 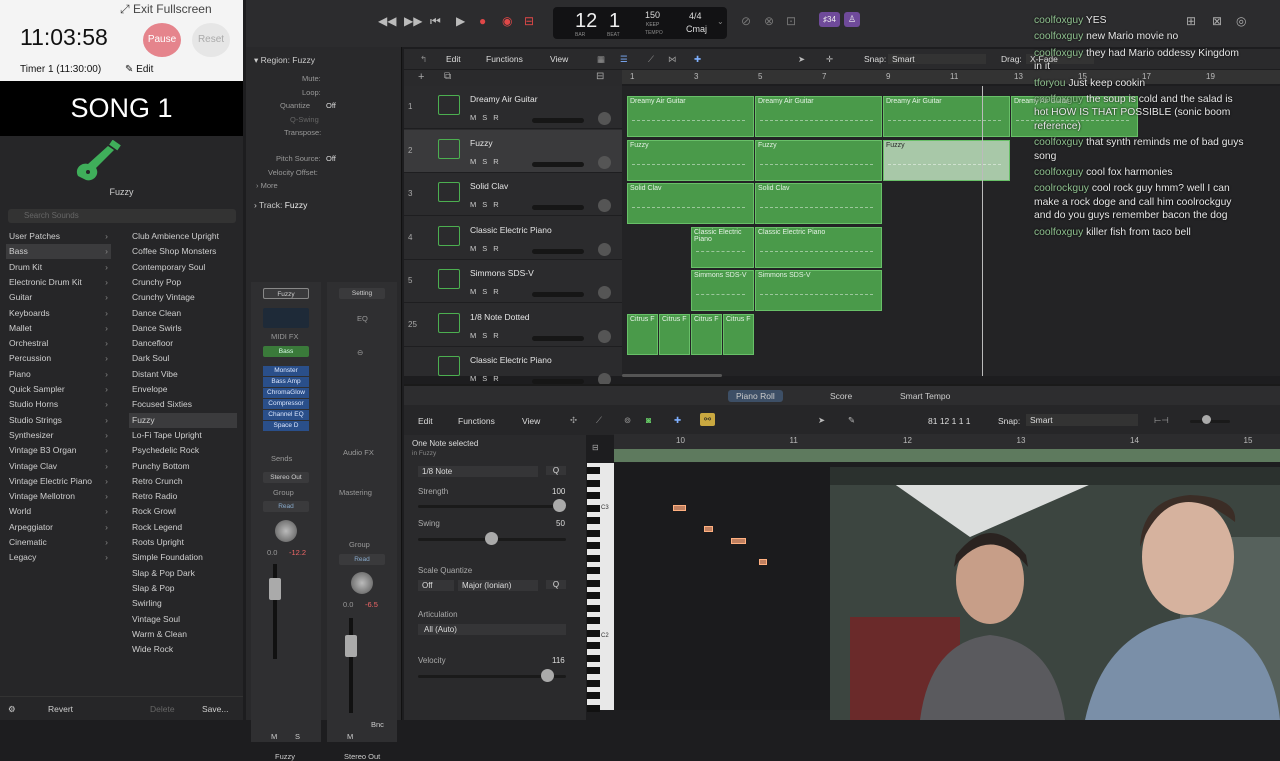 I want to click on tracks-functions-menu: Functions, so click(x=504, y=59).